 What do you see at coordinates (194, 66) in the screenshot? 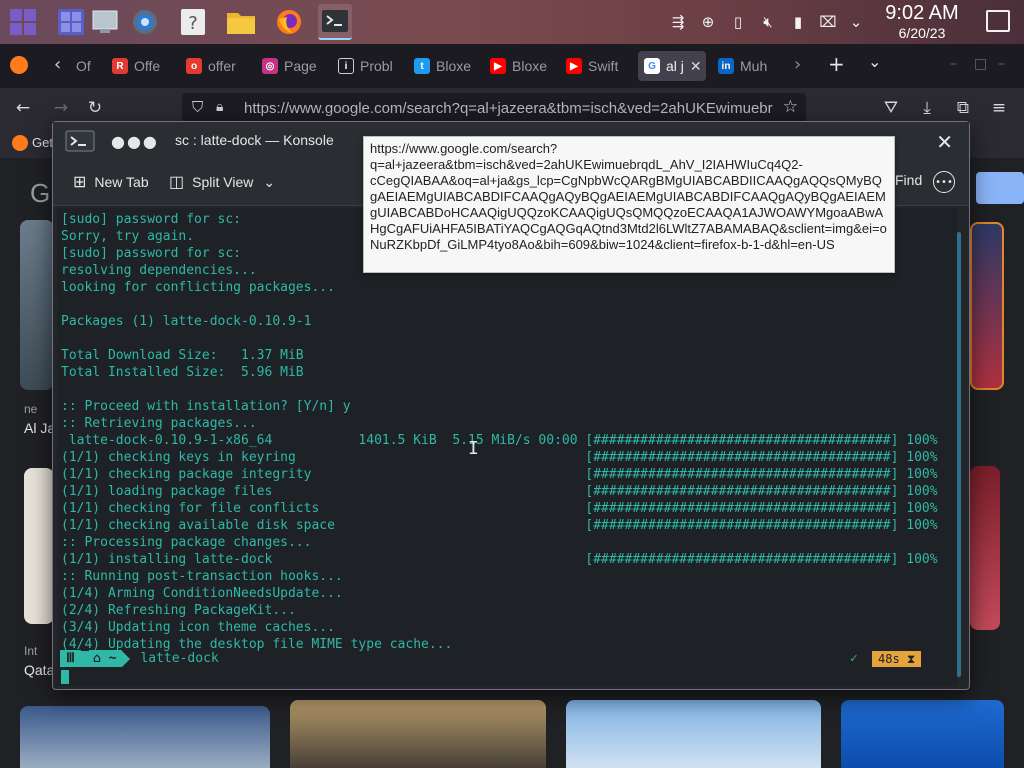
I see `offer-icon: o` at bounding box center [194, 66].